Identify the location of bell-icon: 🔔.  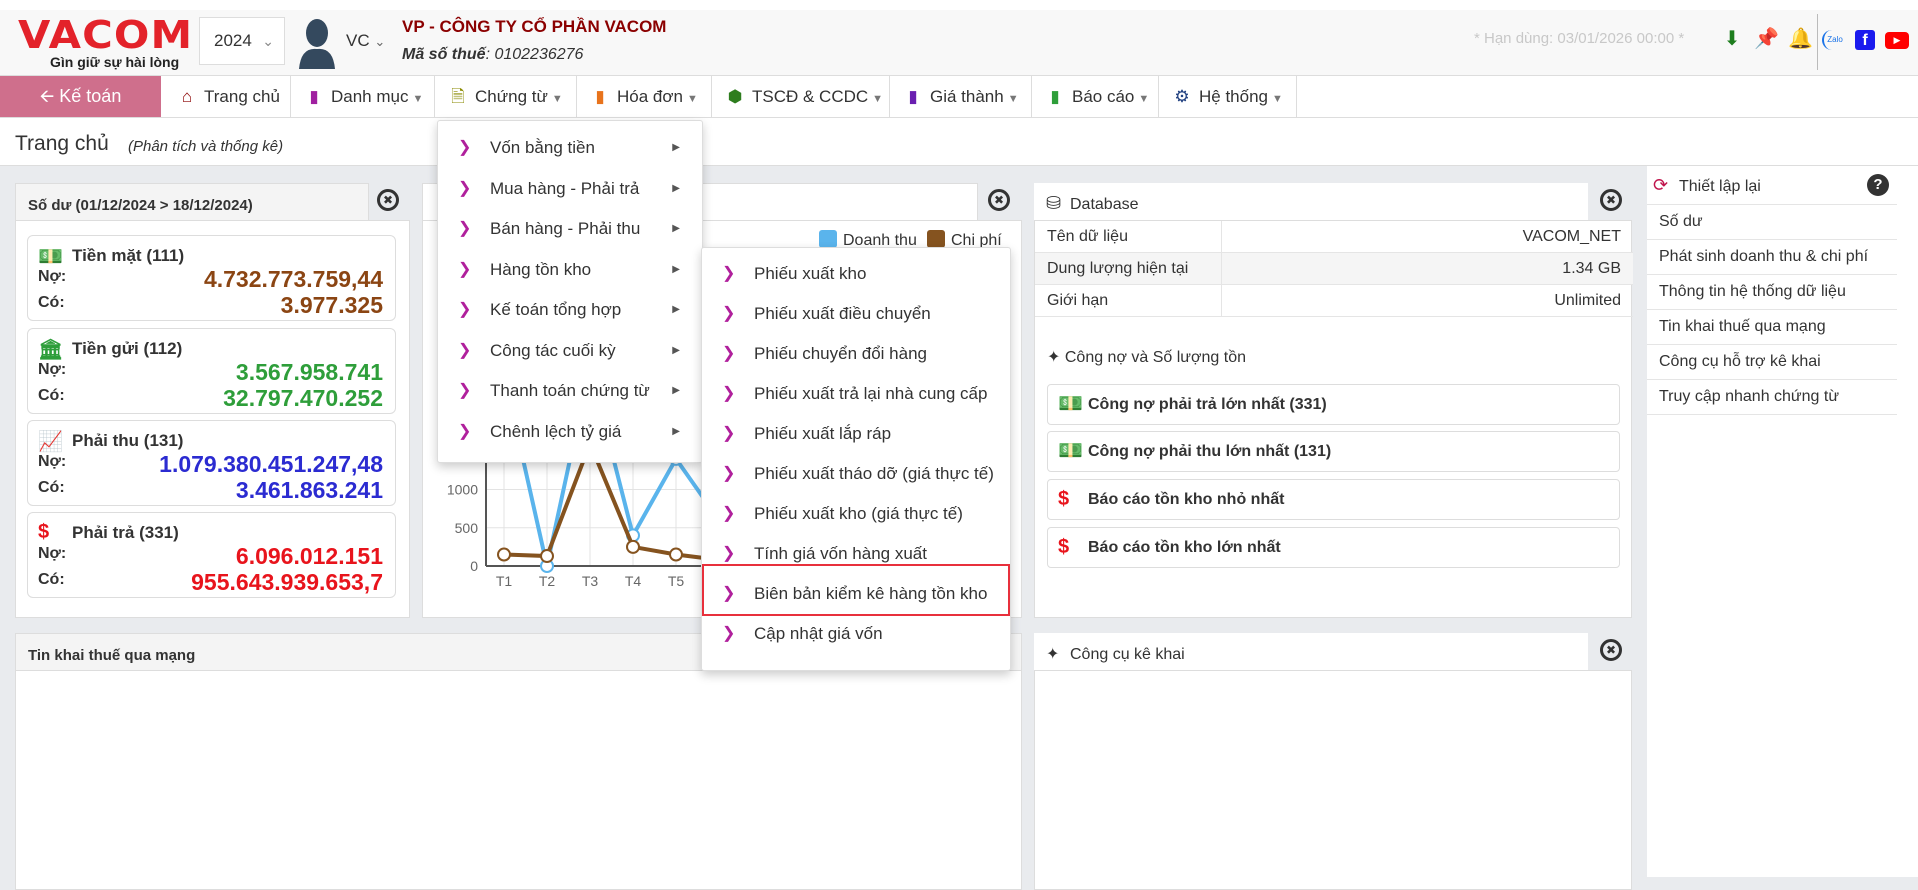
(1800, 38).